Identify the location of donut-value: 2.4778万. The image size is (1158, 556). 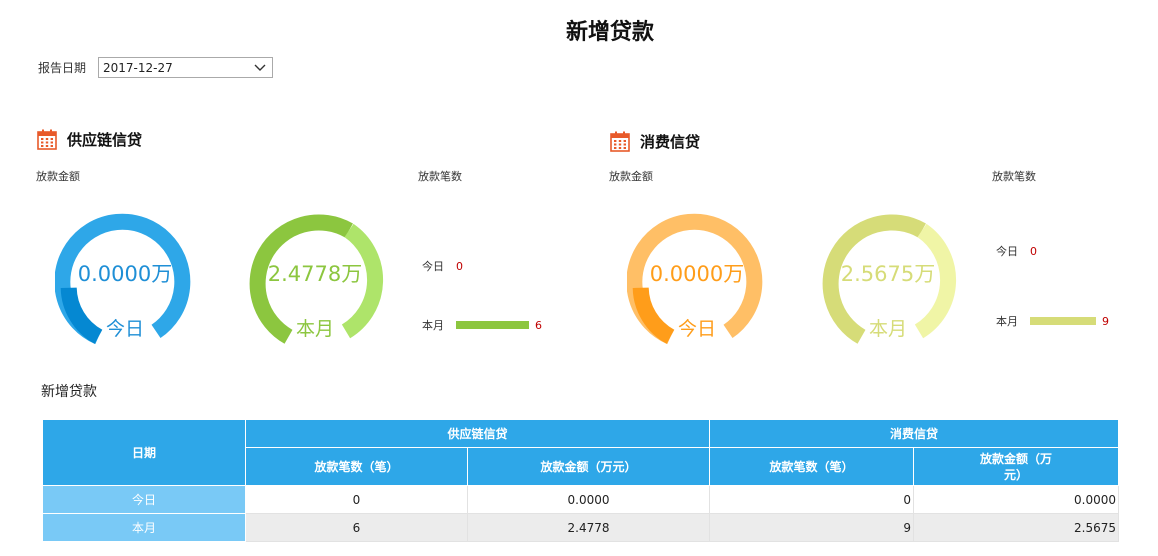
(315, 274).